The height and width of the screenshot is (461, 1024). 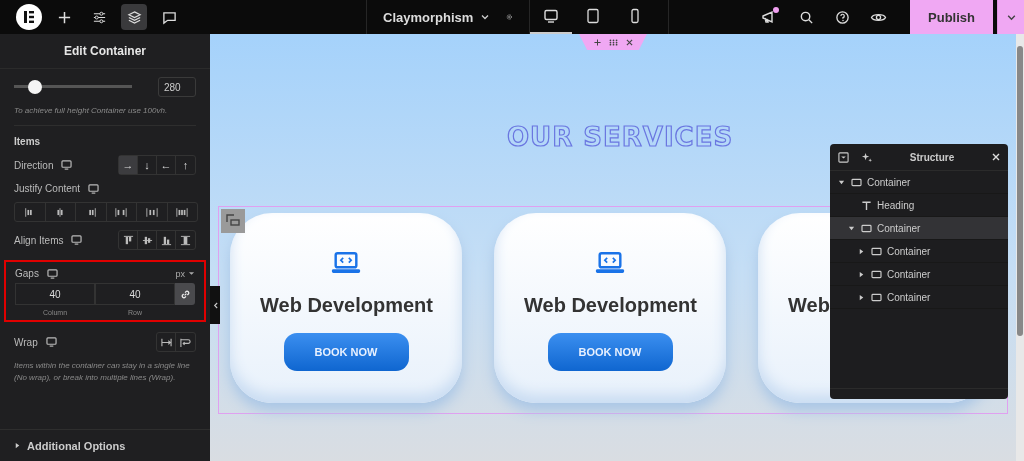 I want to click on row-gap-input: 40, so click(x=135, y=294).